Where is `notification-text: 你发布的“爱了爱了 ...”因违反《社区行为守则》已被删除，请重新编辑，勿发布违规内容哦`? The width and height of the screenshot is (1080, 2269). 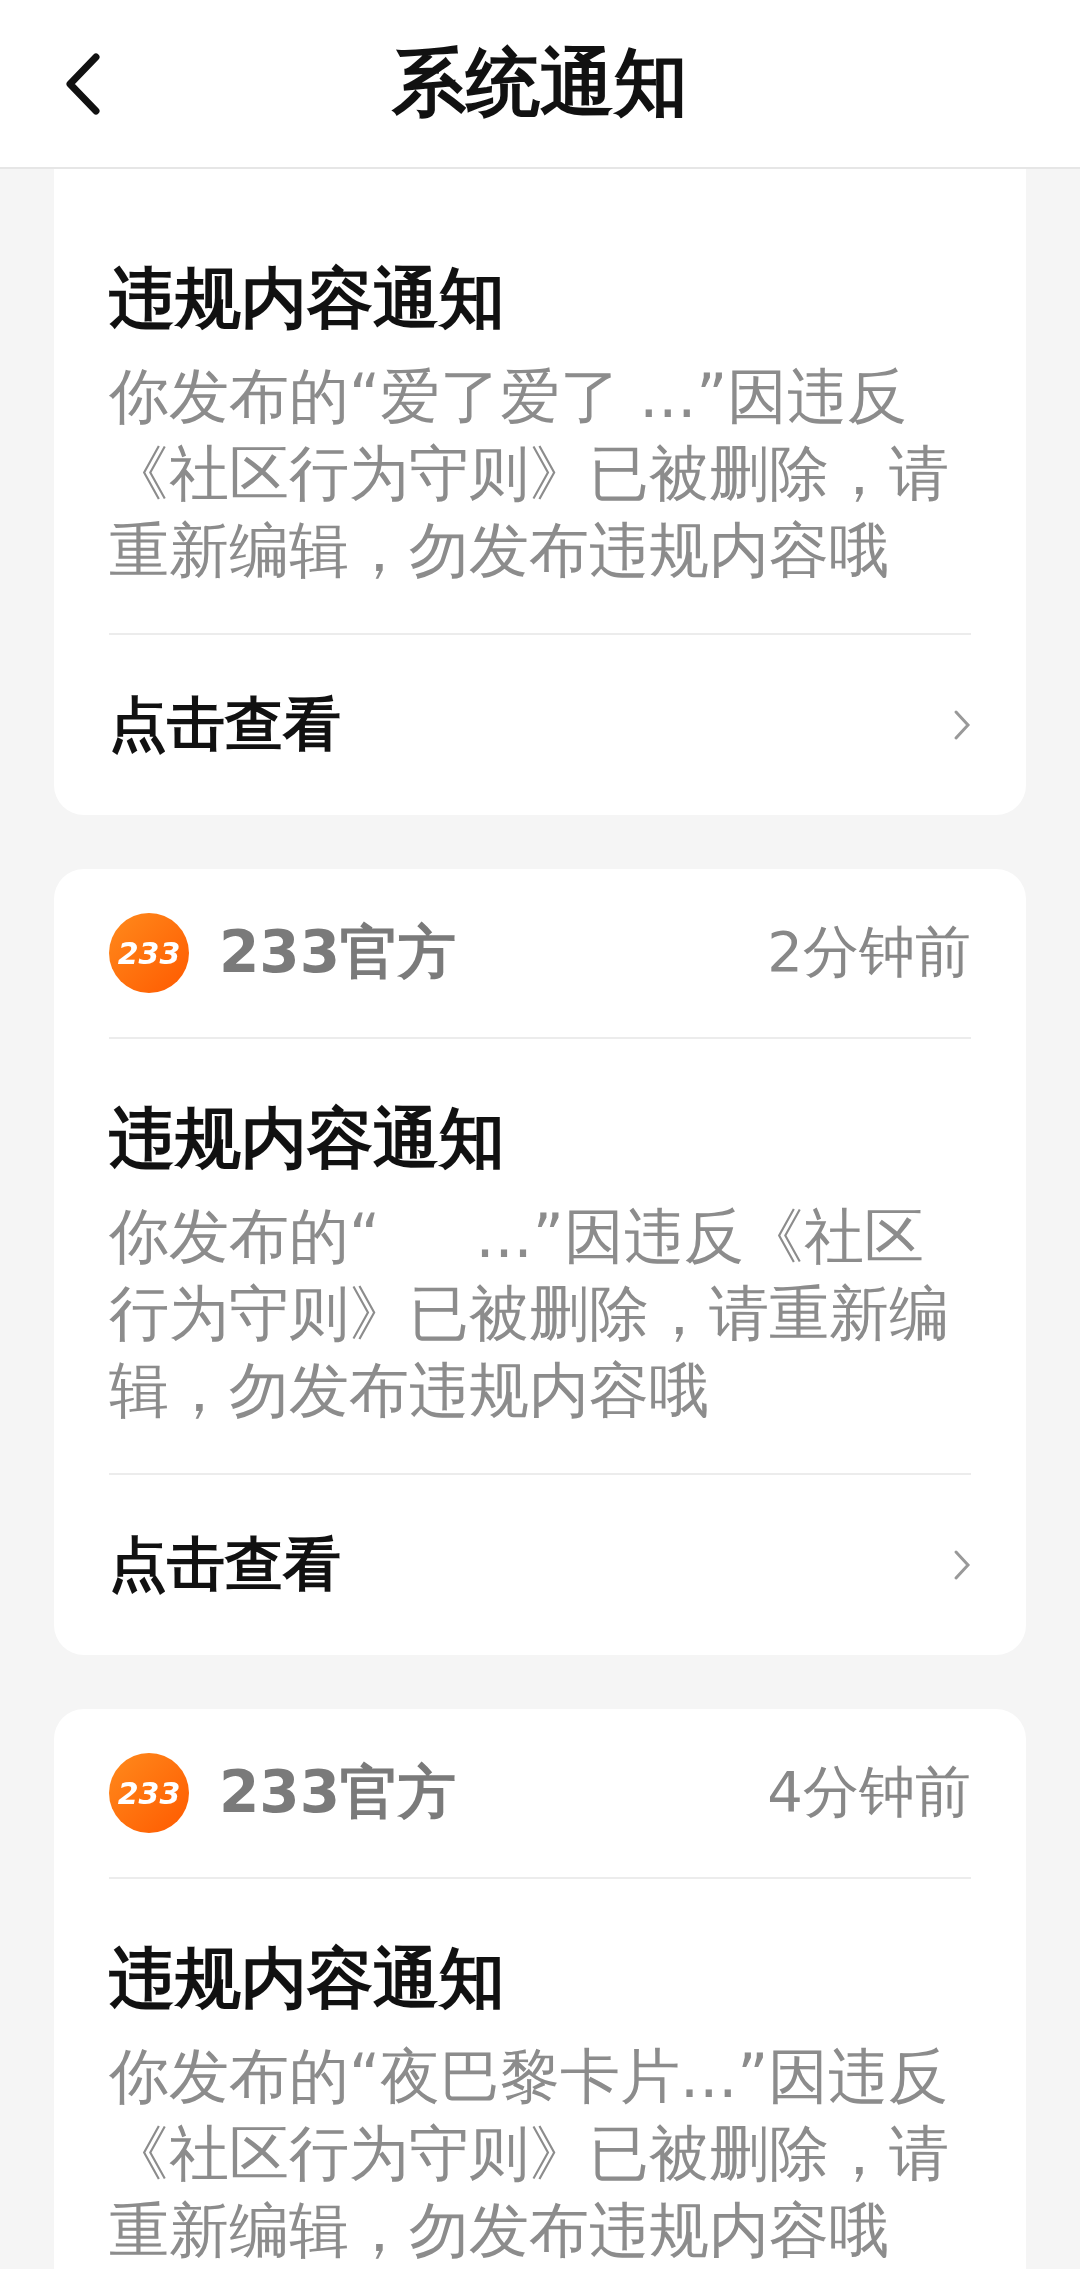 notification-text: 你发布的“爱了爱了 ...”因违反《社区行为守则》已被删除，请重新编辑，勿发布违规内容哦 is located at coordinates (529, 473).